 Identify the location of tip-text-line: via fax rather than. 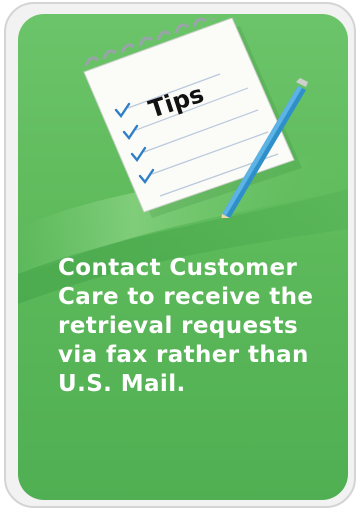
(183, 355).